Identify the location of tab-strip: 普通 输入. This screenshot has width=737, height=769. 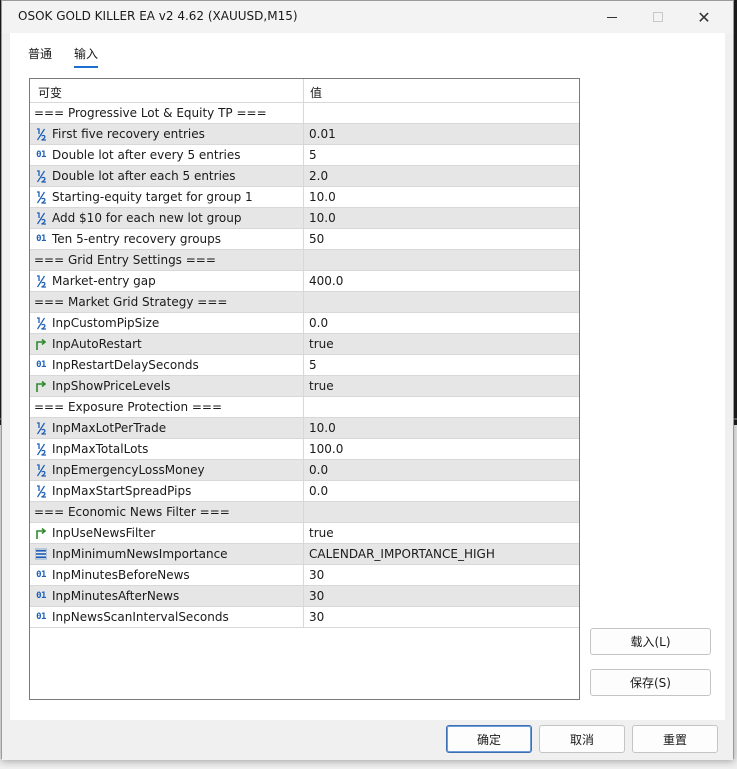
(63, 56).